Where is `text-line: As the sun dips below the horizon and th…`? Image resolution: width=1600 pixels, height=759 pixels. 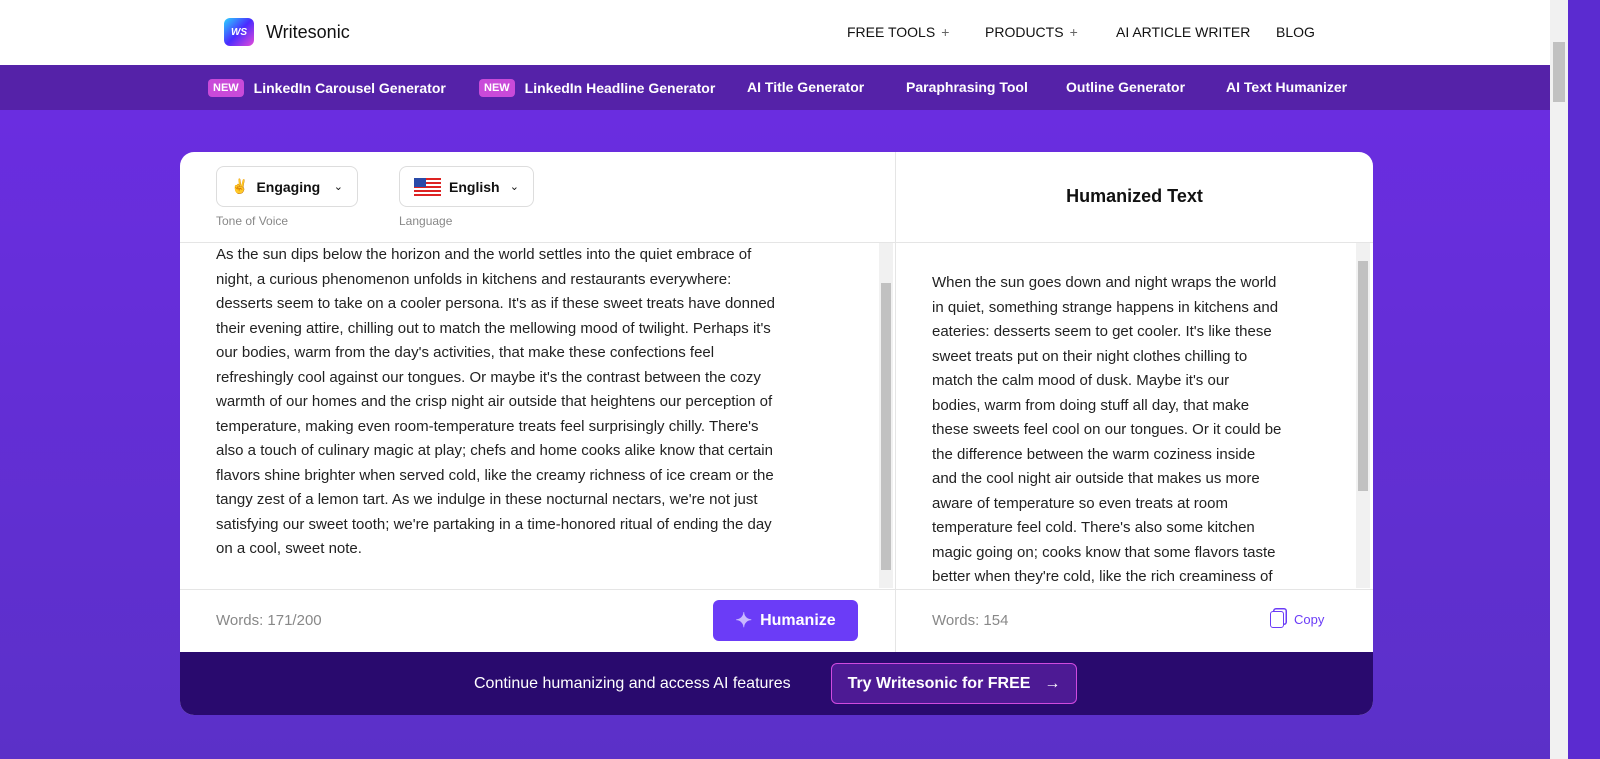
text-line: As the sun dips below the horizon and th… is located at coordinates (484, 254).